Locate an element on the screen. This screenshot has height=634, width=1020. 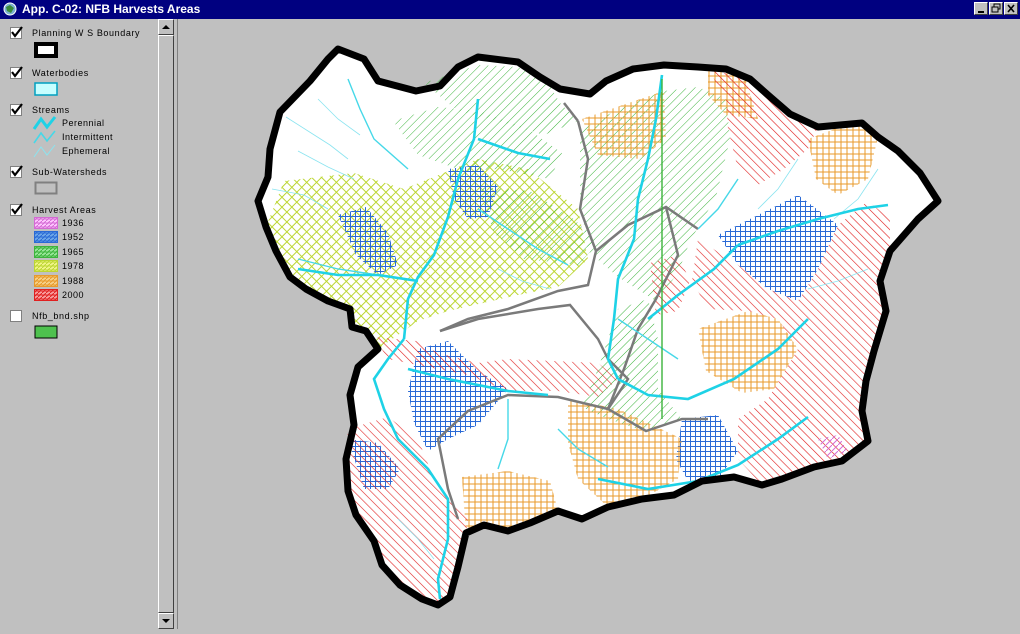
close-button is located at coordinates (1011, 8).